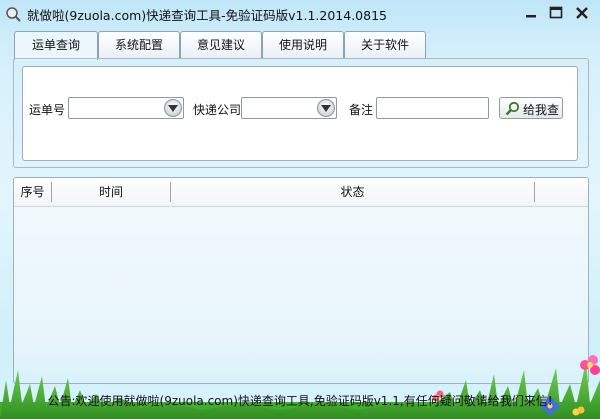 This screenshot has width=600, height=419. What do you see at coordinates (361, 110) in the screenshot?
I see `remark-label: 备注` at bounding box center [361, 110].